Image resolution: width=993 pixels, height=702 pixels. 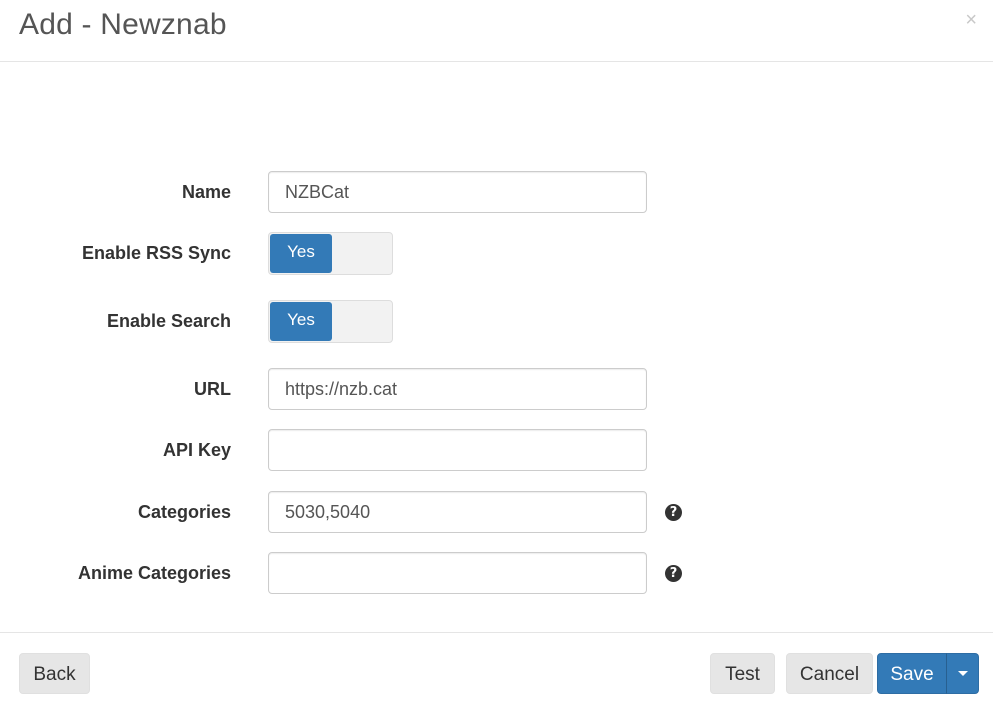 What do you see at coordinates (457, 192) in the screenshot?
I see `name-input` at bounding box center [457, 192].